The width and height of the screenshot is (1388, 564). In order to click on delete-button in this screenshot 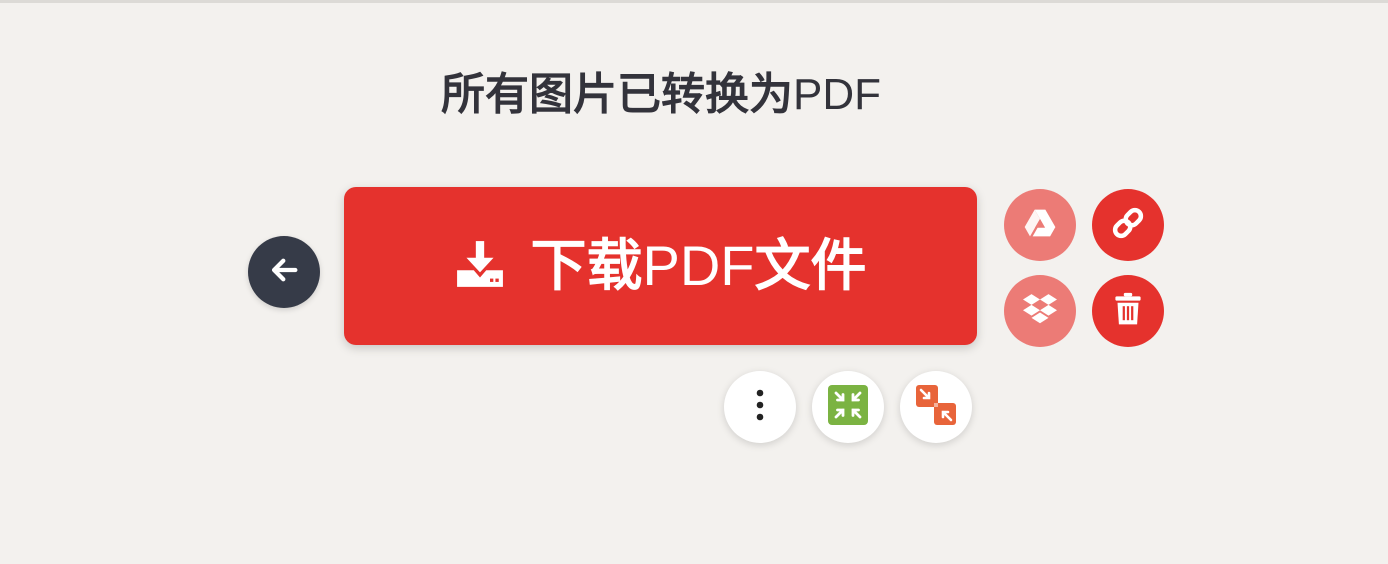, I will do `click(1128, 311)`.